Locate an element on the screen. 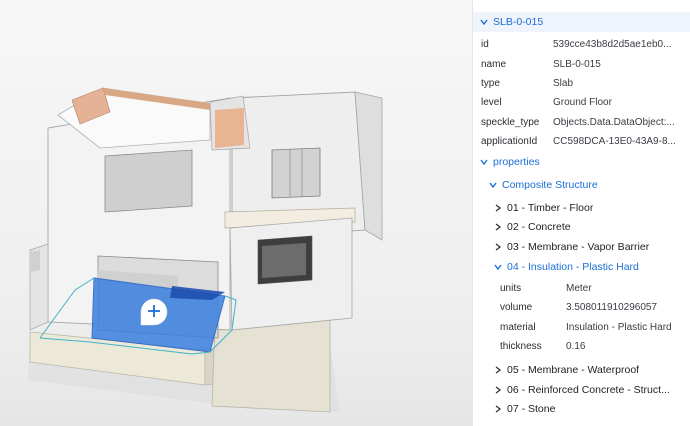  group-item: 07 - Stone is located at coordinates (591, 408).